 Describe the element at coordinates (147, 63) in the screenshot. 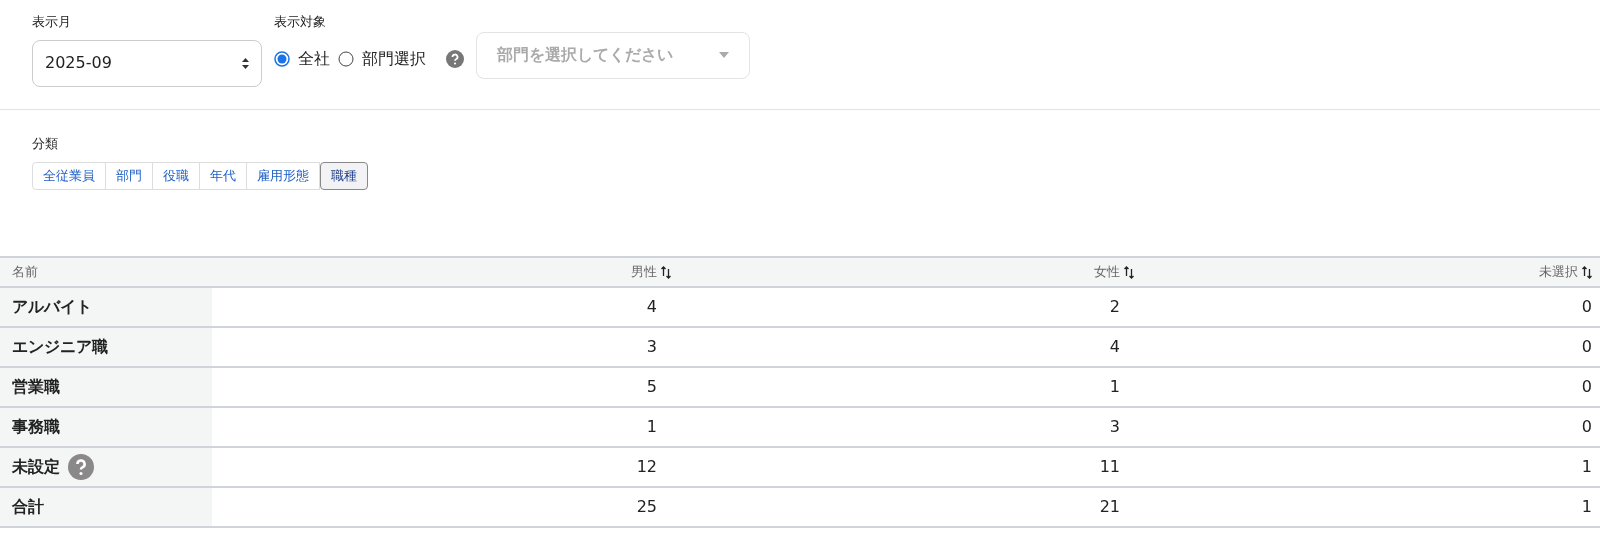

I see `month-select: 2025-09` at that location.